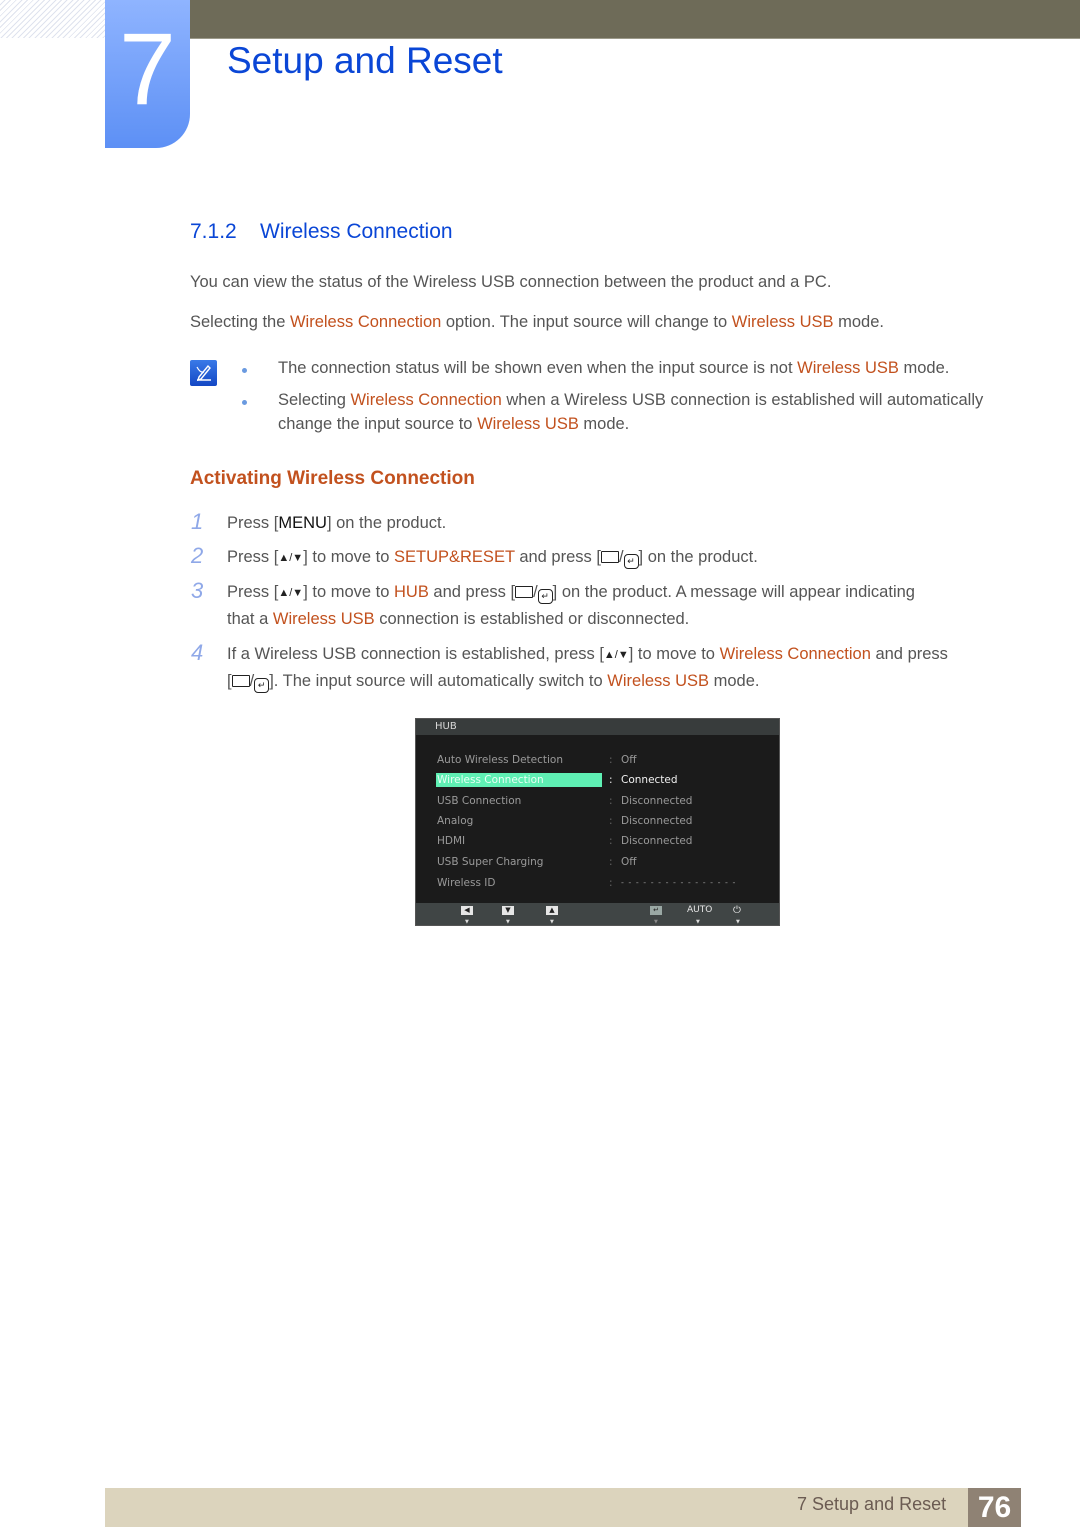 The width and height of the screenshot is (1080, 1527). I want to click on osd-row-value: Connected, so click(649, 780).